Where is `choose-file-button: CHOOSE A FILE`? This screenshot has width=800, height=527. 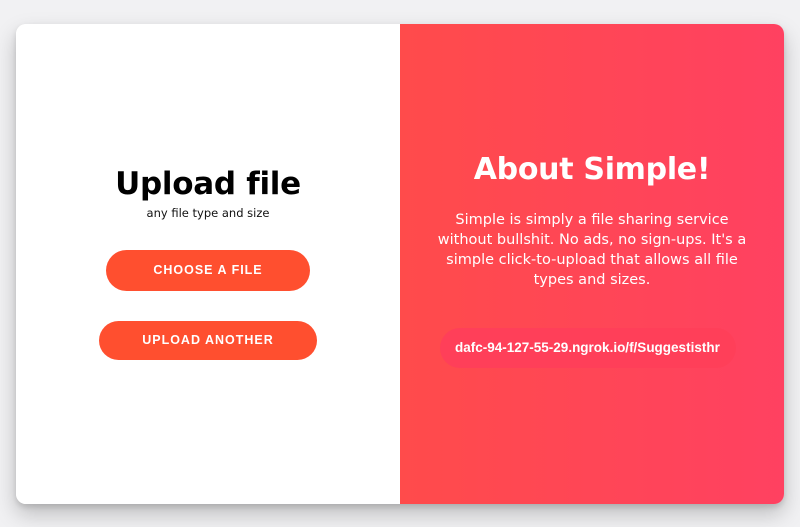 choose-file-button: CHOOSE A FILE is located at coordinates (208, 270).